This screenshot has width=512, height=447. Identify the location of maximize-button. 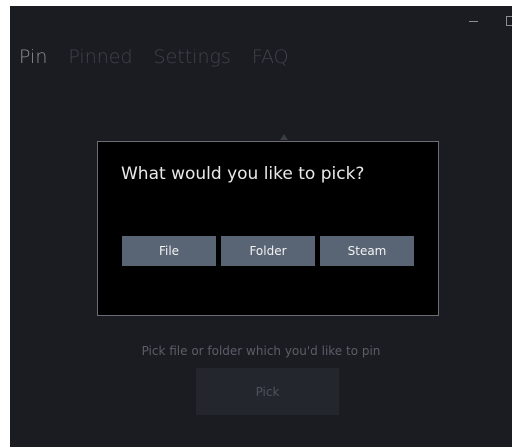
(500, 21).